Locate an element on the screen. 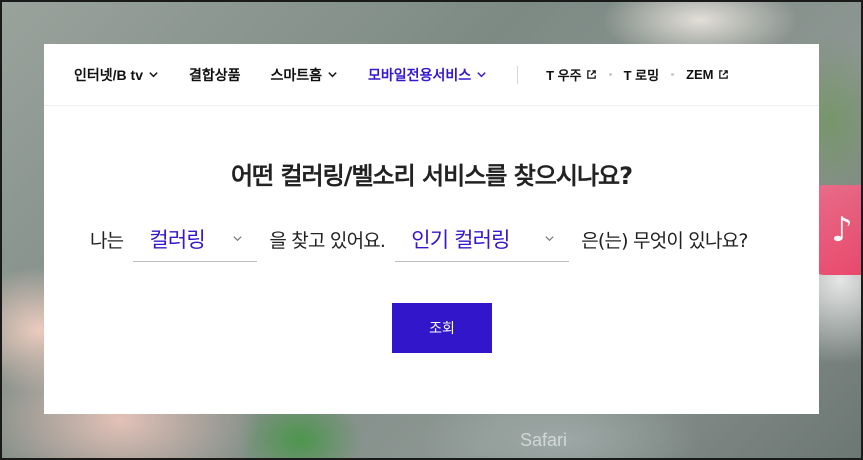 This screenshot has height=460, width=863. nav-item-label: 인터넷/B tv is located at coordinates (108, 74).